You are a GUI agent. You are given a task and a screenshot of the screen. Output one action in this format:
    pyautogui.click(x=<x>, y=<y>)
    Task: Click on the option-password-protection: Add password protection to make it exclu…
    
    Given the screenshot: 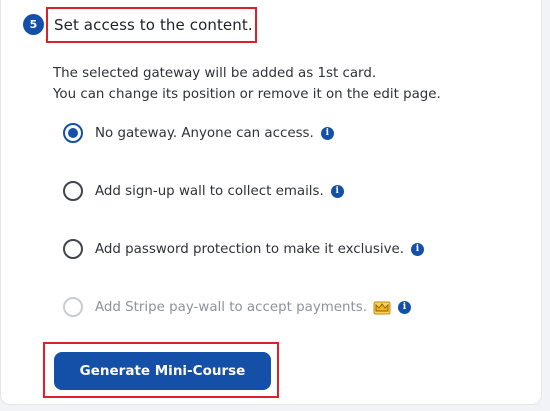 What is the action you would take?
    pyautogui.click(x=243, y=249)
    